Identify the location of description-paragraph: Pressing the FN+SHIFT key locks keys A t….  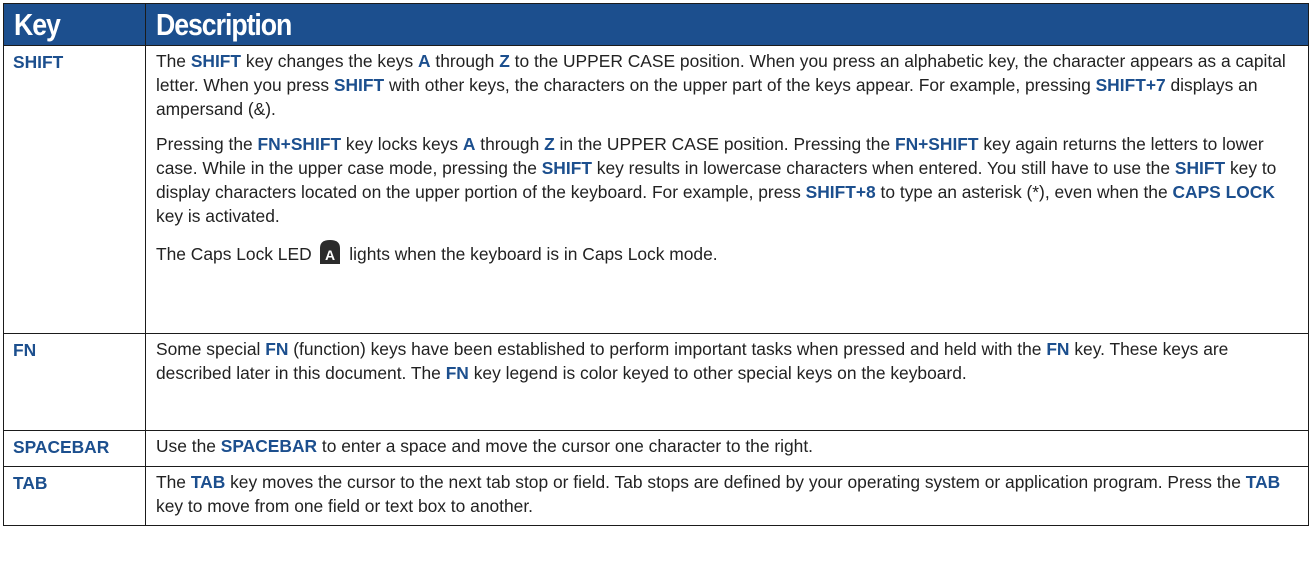
(727, 180).